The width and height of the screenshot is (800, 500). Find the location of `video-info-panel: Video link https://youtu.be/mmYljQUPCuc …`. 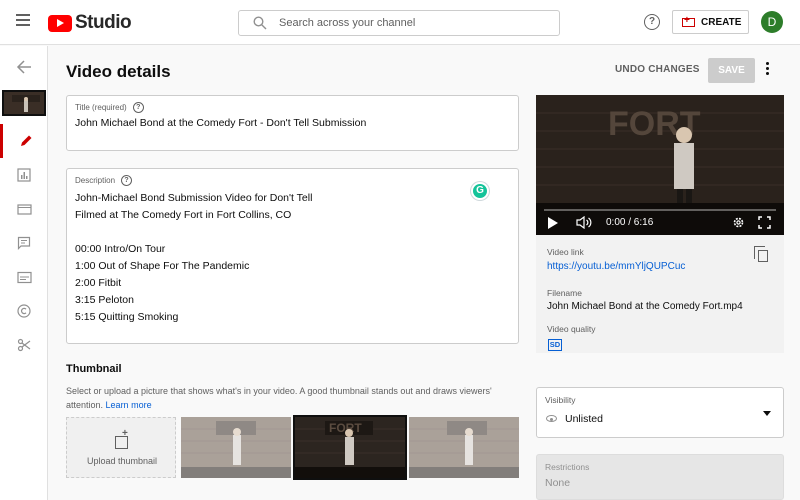

video-info-panel: Video link https://youtu.be/mmYljQUPCuc … is located at coordinates (660, 294).